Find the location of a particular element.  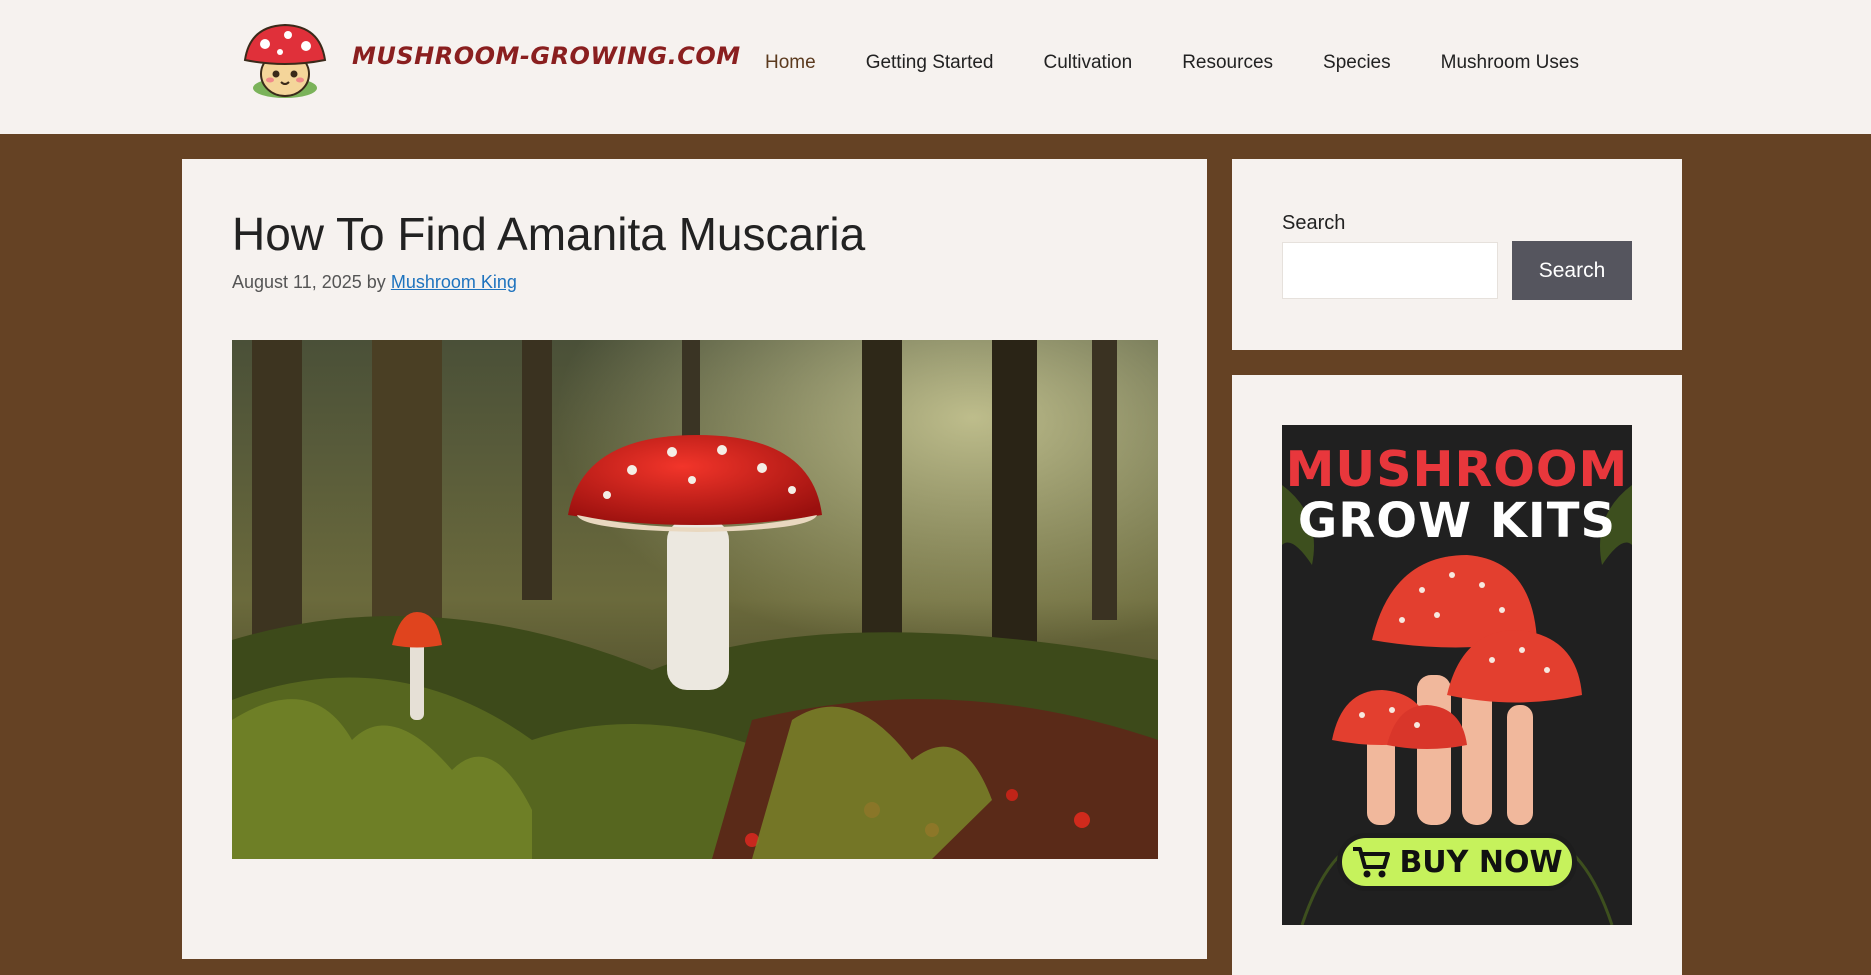

buy-now-label: BUY NOW is located at coordinates (1481, 862).